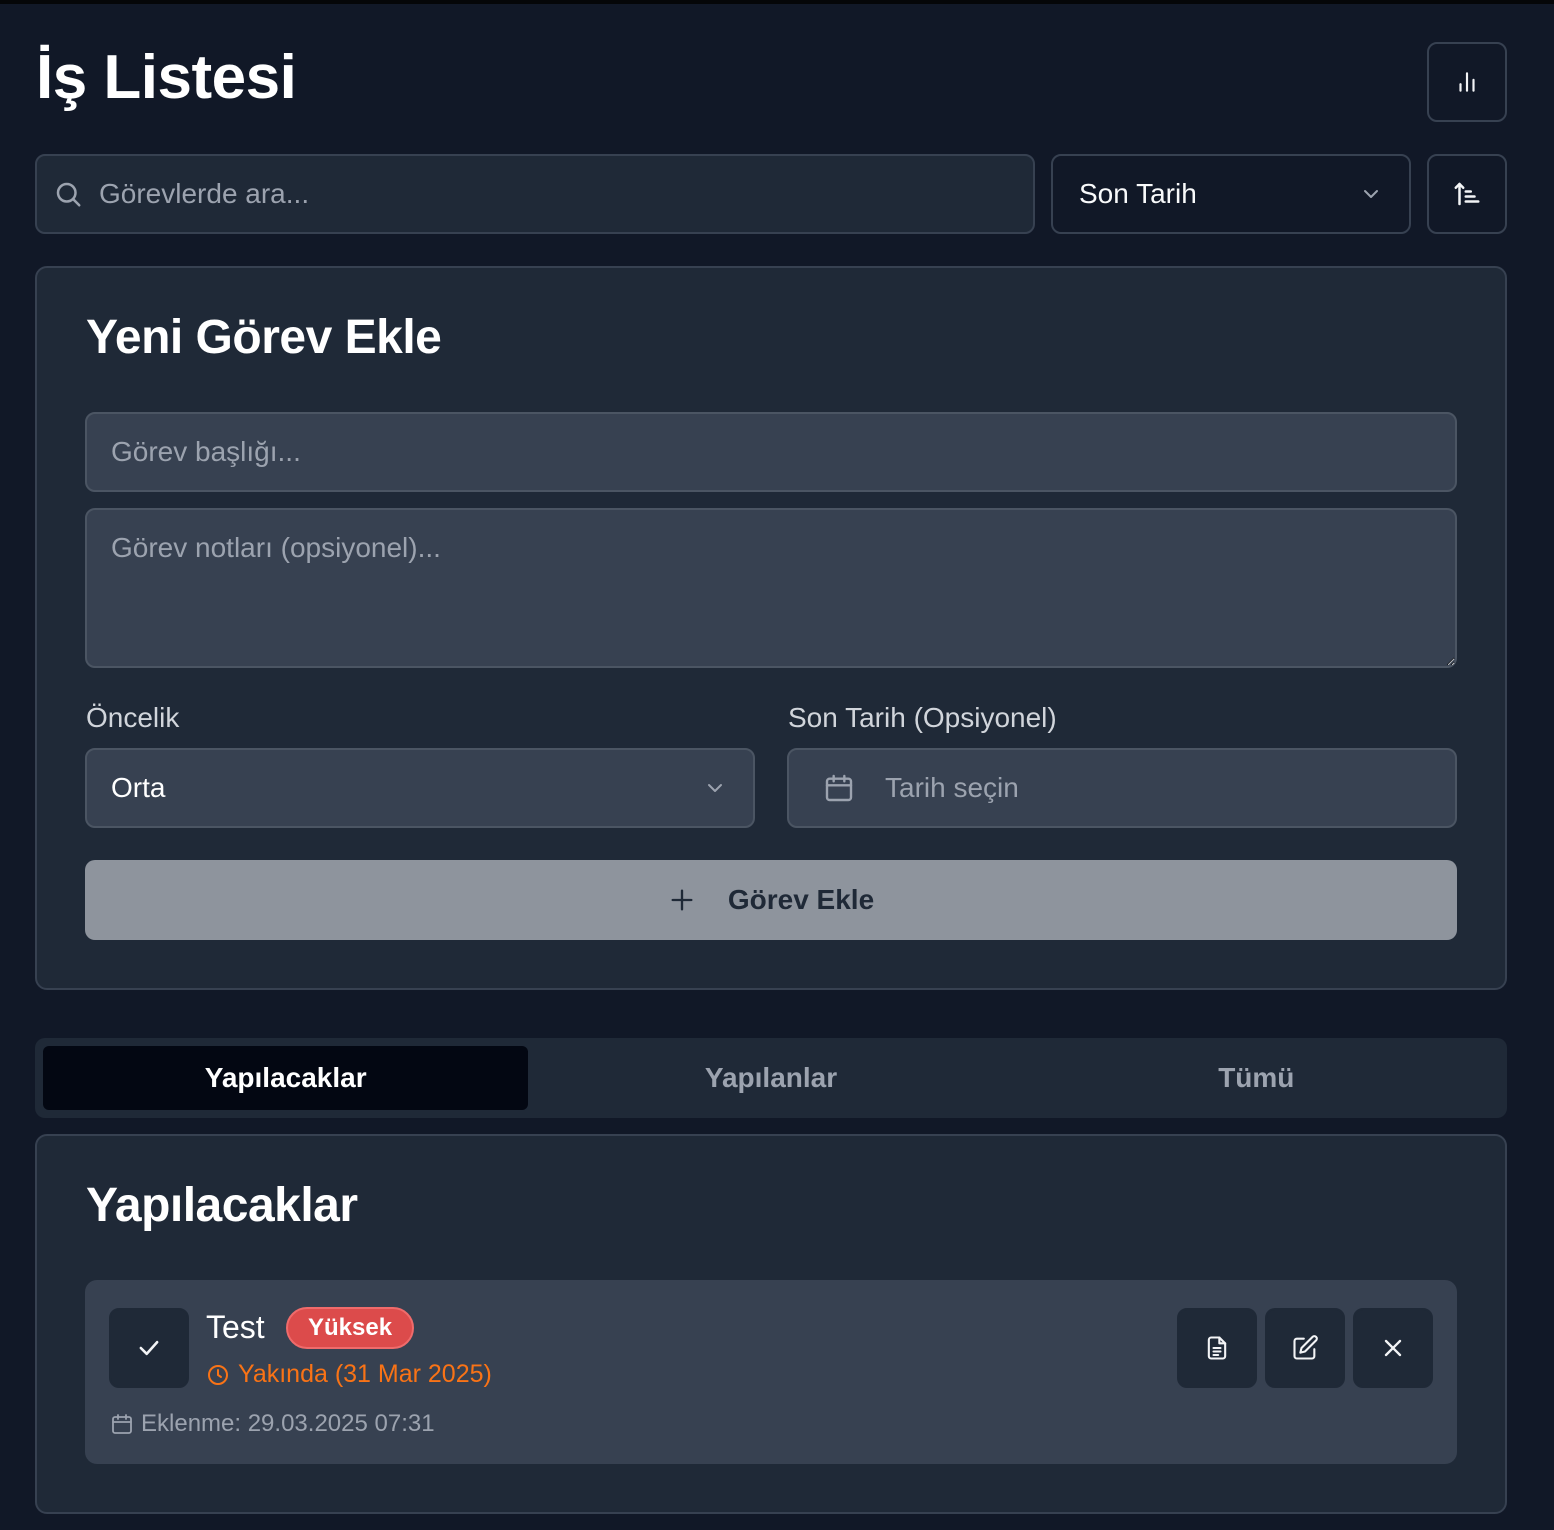 This screenshot has height=1530, width=1554. I want to click on task-title: Test, so click(235, 1327).